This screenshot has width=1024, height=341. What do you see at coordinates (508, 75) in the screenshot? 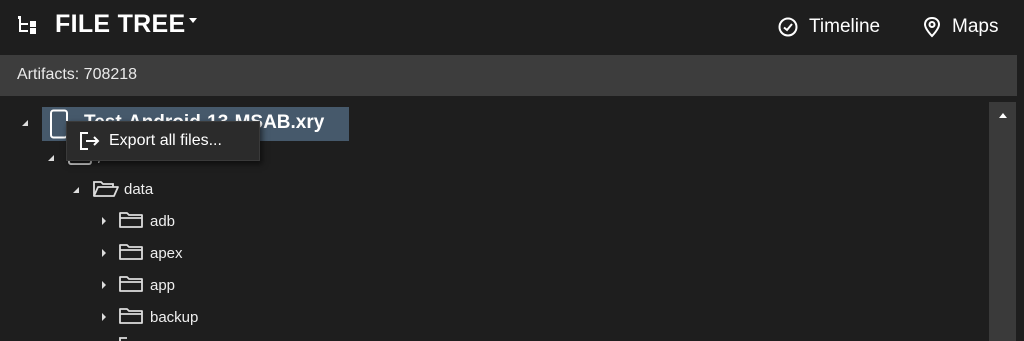
I see `artifacts-bar: Artifacts: 708218` at bounding box center [508, 75].